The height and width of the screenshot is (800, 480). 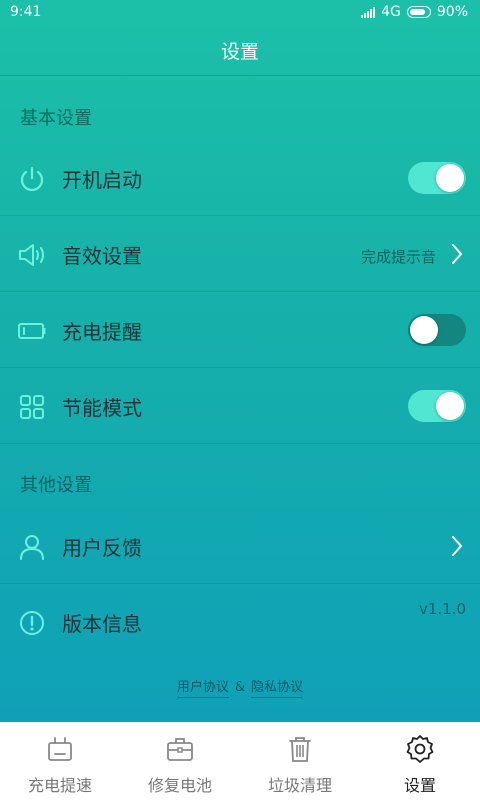 What do you see at coordinates (202, 689) in the screenshot?
I see `user-agreement-link: 用户协议` at bounding box center [202, 689].